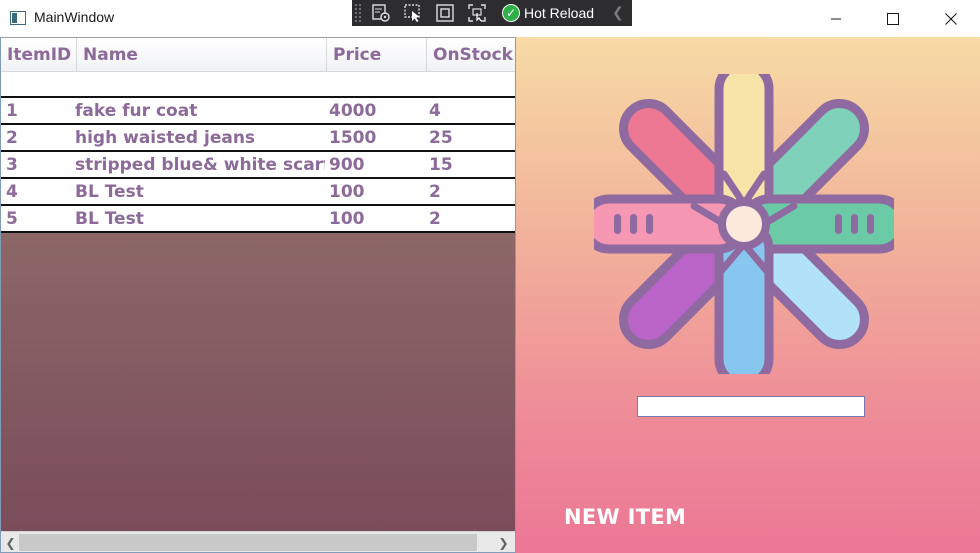 This screenshot has height=553, width=980. What do you see at coordinates (358, 13) in the screenshot?
I see `toolbar-grip-icon` at bounding box center [358, 13].